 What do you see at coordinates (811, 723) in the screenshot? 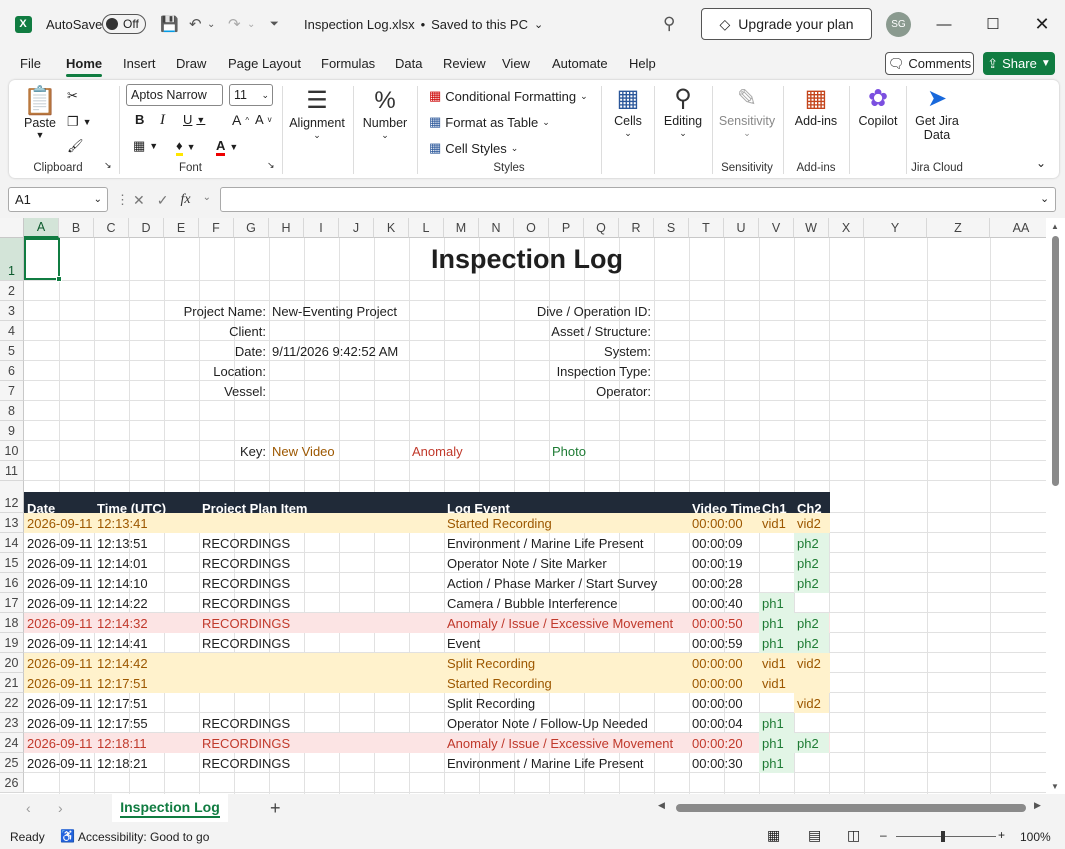
I see `log-cell-ch2` at bounding box center [811, 723].